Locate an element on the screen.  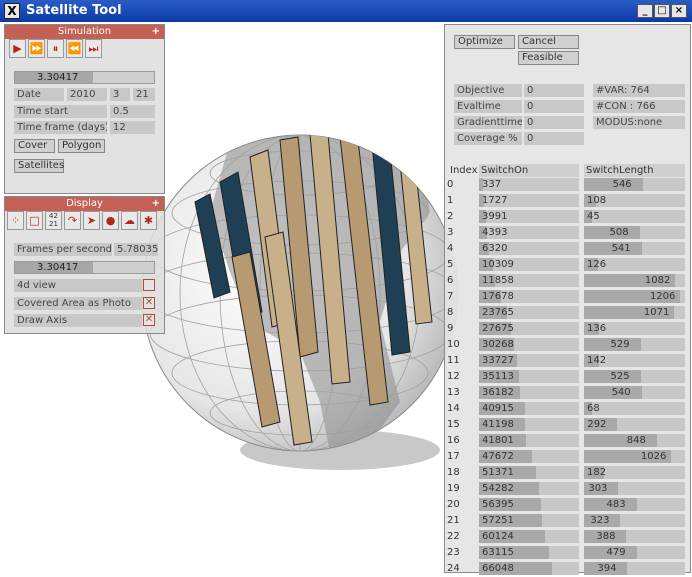
switchlength-slider: 848 is located at coordinates (634, 440).